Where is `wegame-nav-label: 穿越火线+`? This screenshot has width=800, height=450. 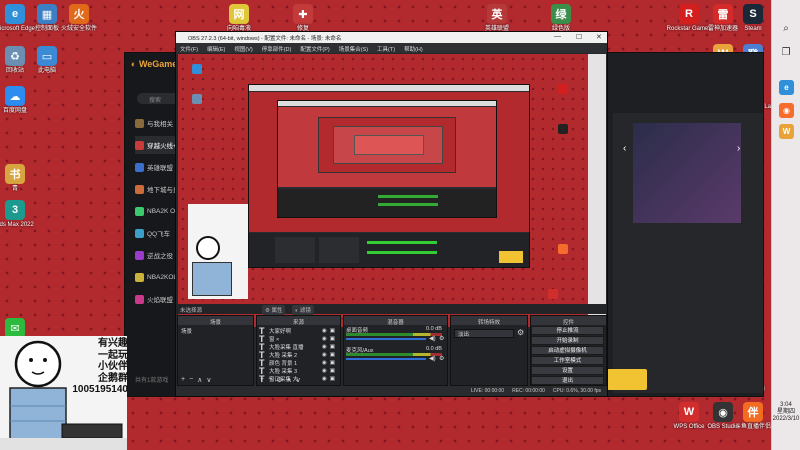
wegame-nav-label: 穿越火线+ is located at coordinates (162, 146).